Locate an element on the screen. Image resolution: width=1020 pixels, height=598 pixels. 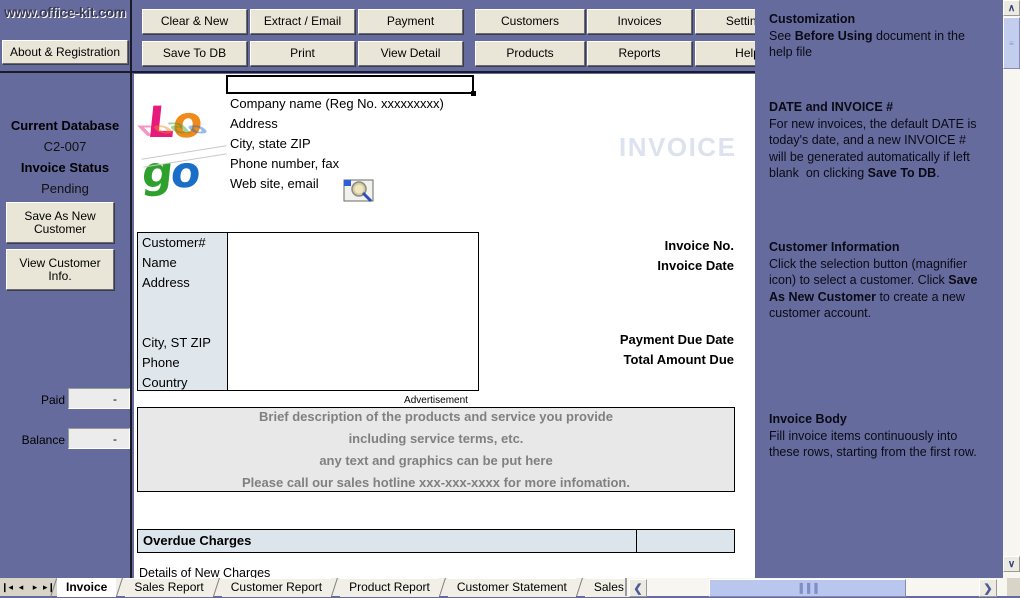
customer-label-address: Address is located at coordinates (166, 282).